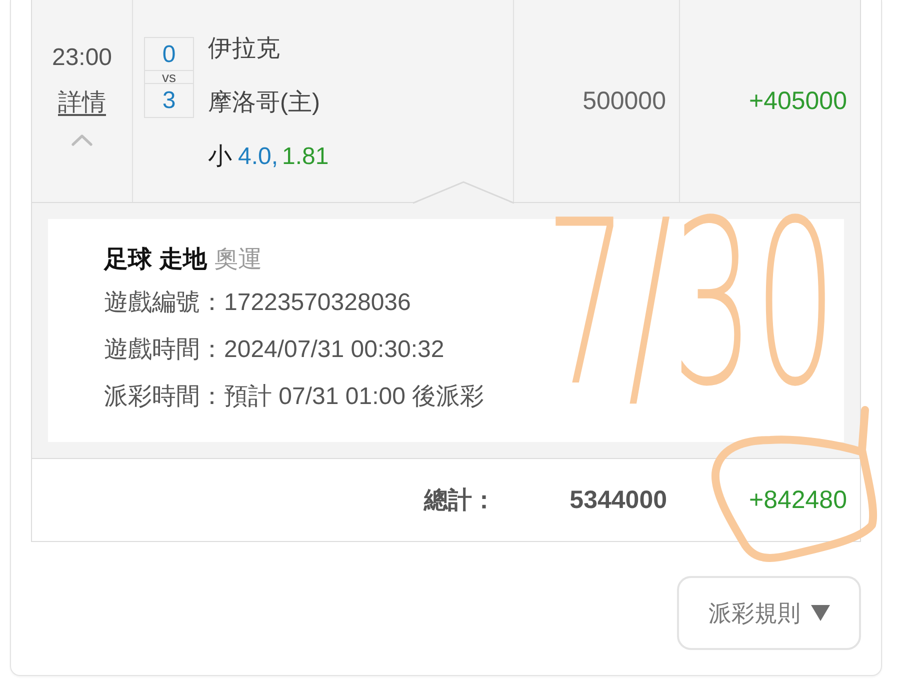  I want to click on team-name: 摩洛哥(主), so click(264, 103).